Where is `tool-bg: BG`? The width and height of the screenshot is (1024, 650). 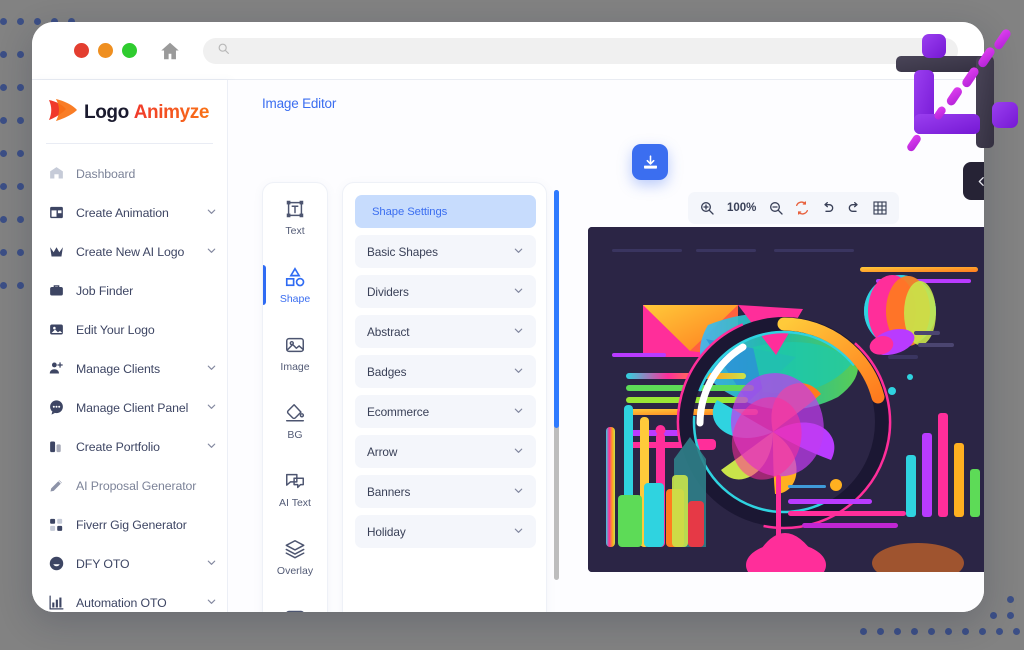
tool-bg: BG is located at coordinates (295, 421).